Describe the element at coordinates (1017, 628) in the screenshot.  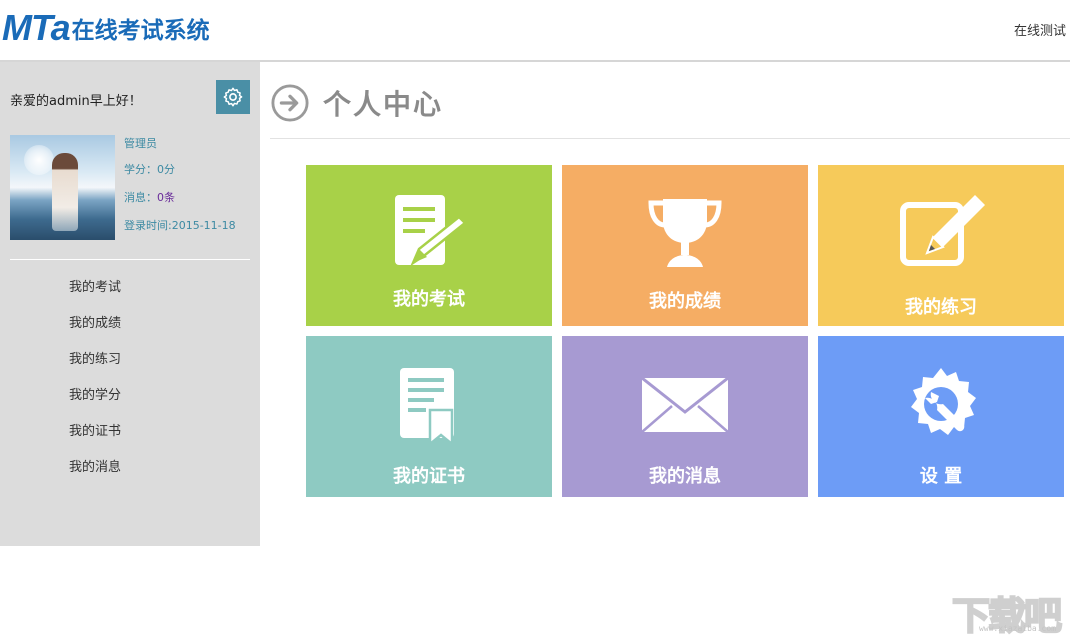
I see `watermark-url: www.xiazaiba.com` at that location.